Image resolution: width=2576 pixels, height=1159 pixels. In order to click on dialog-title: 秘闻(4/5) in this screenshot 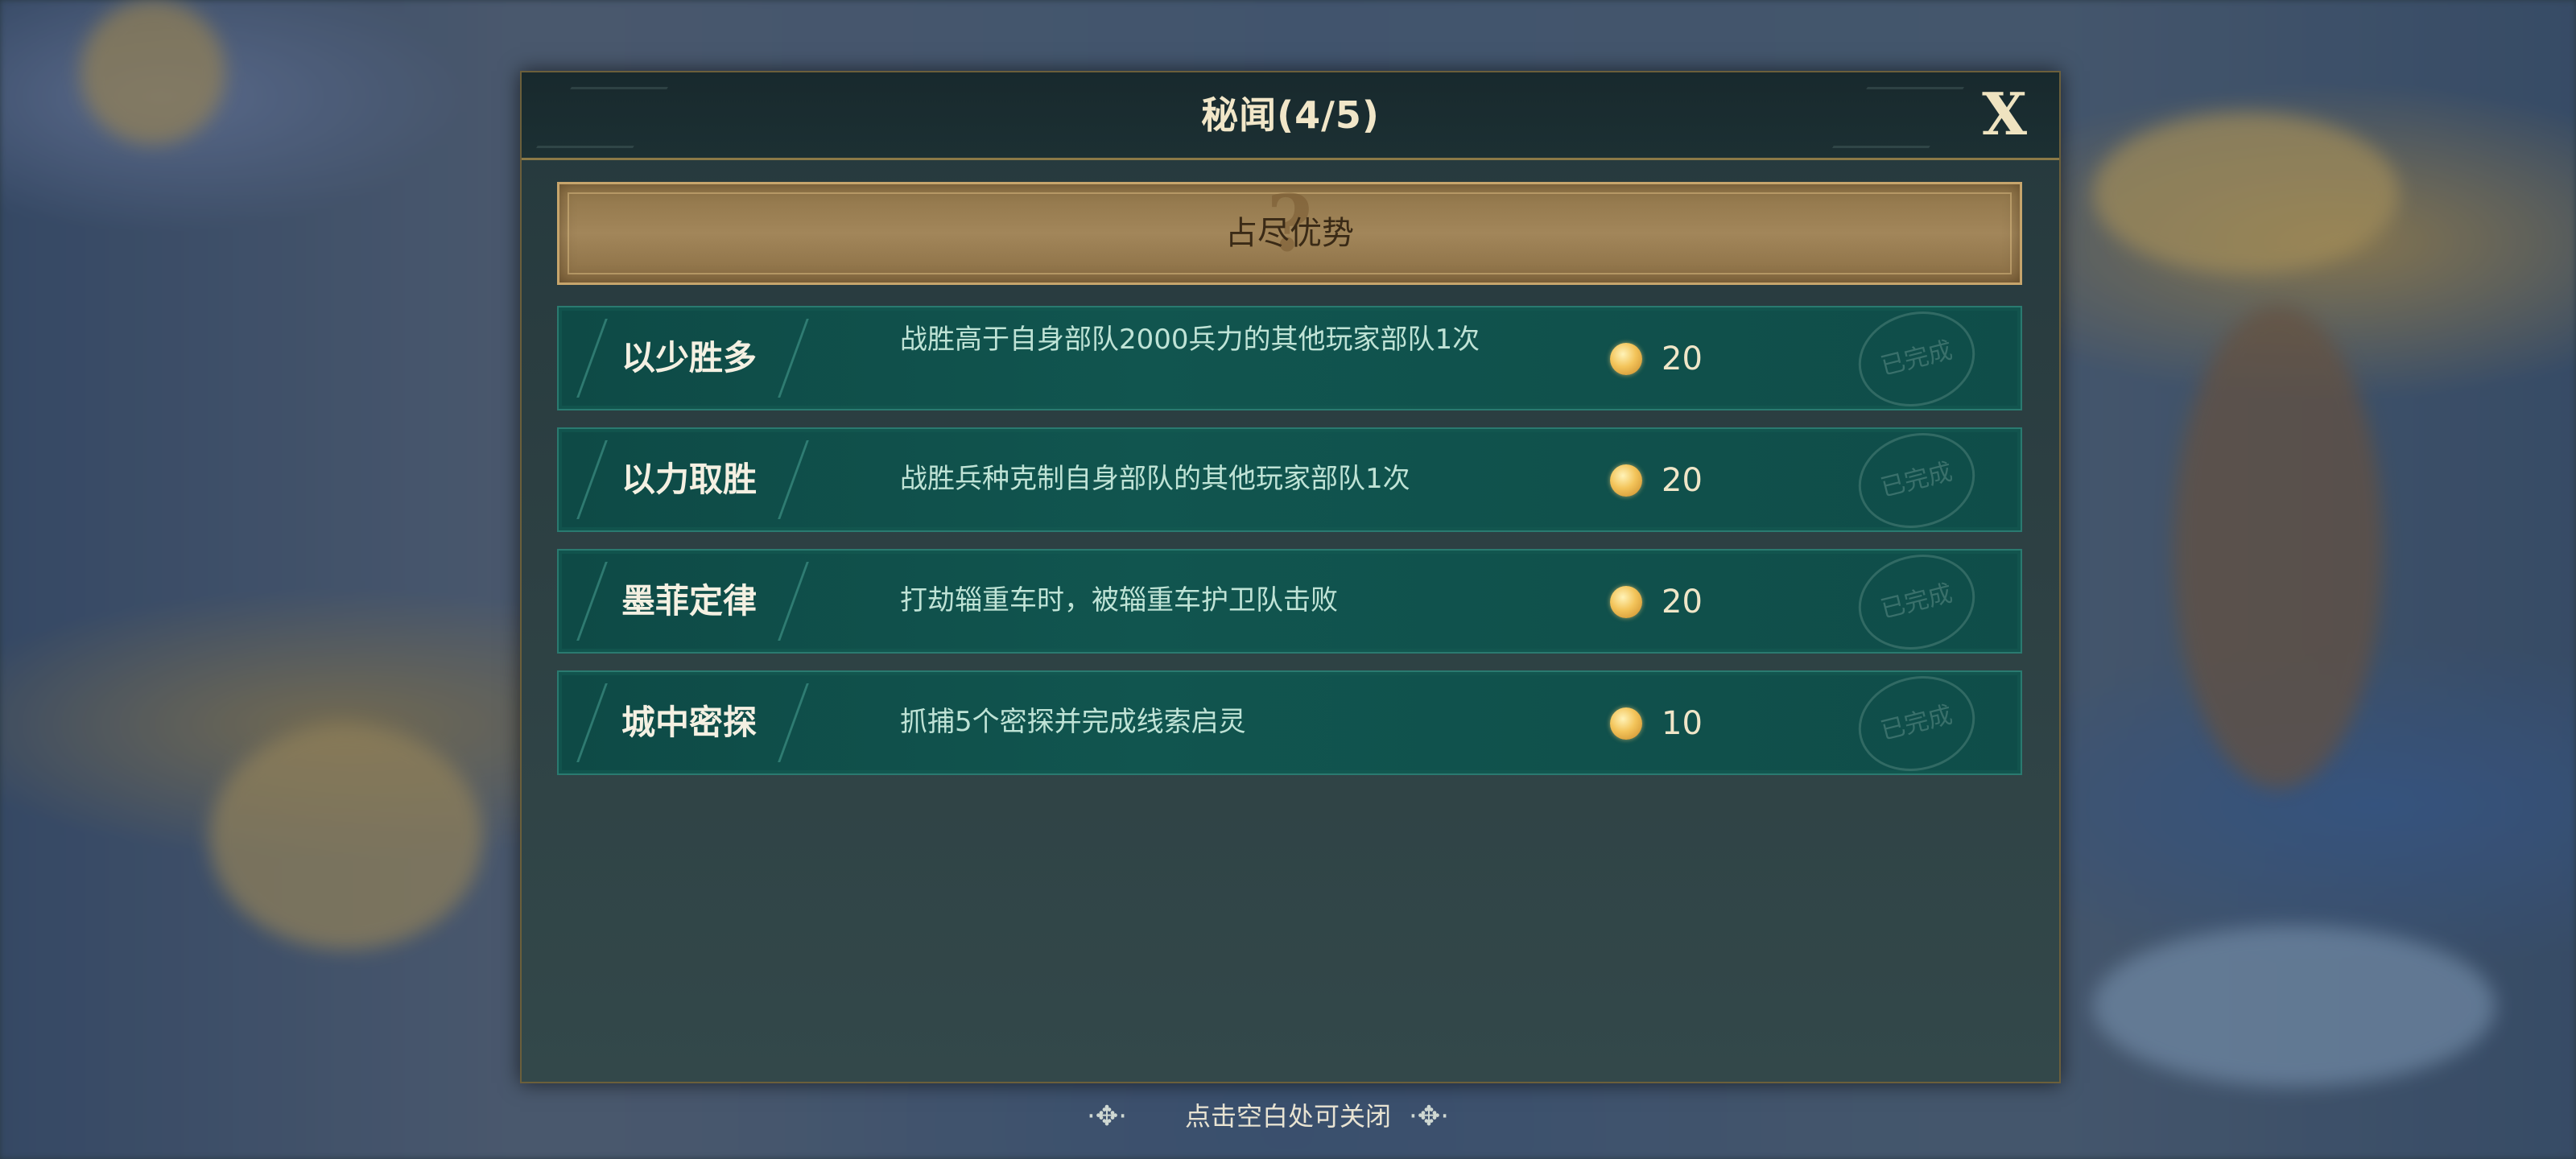, I will do `click(1290, 115)`.